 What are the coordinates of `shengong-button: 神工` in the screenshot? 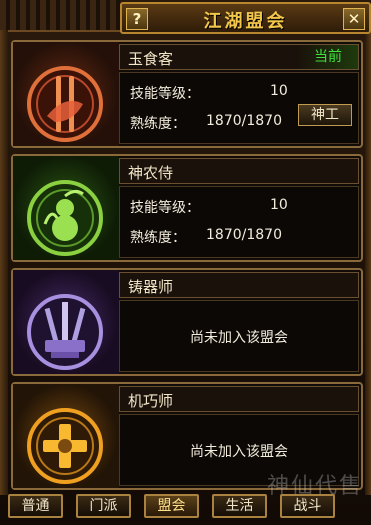 It's located at (325, 115).